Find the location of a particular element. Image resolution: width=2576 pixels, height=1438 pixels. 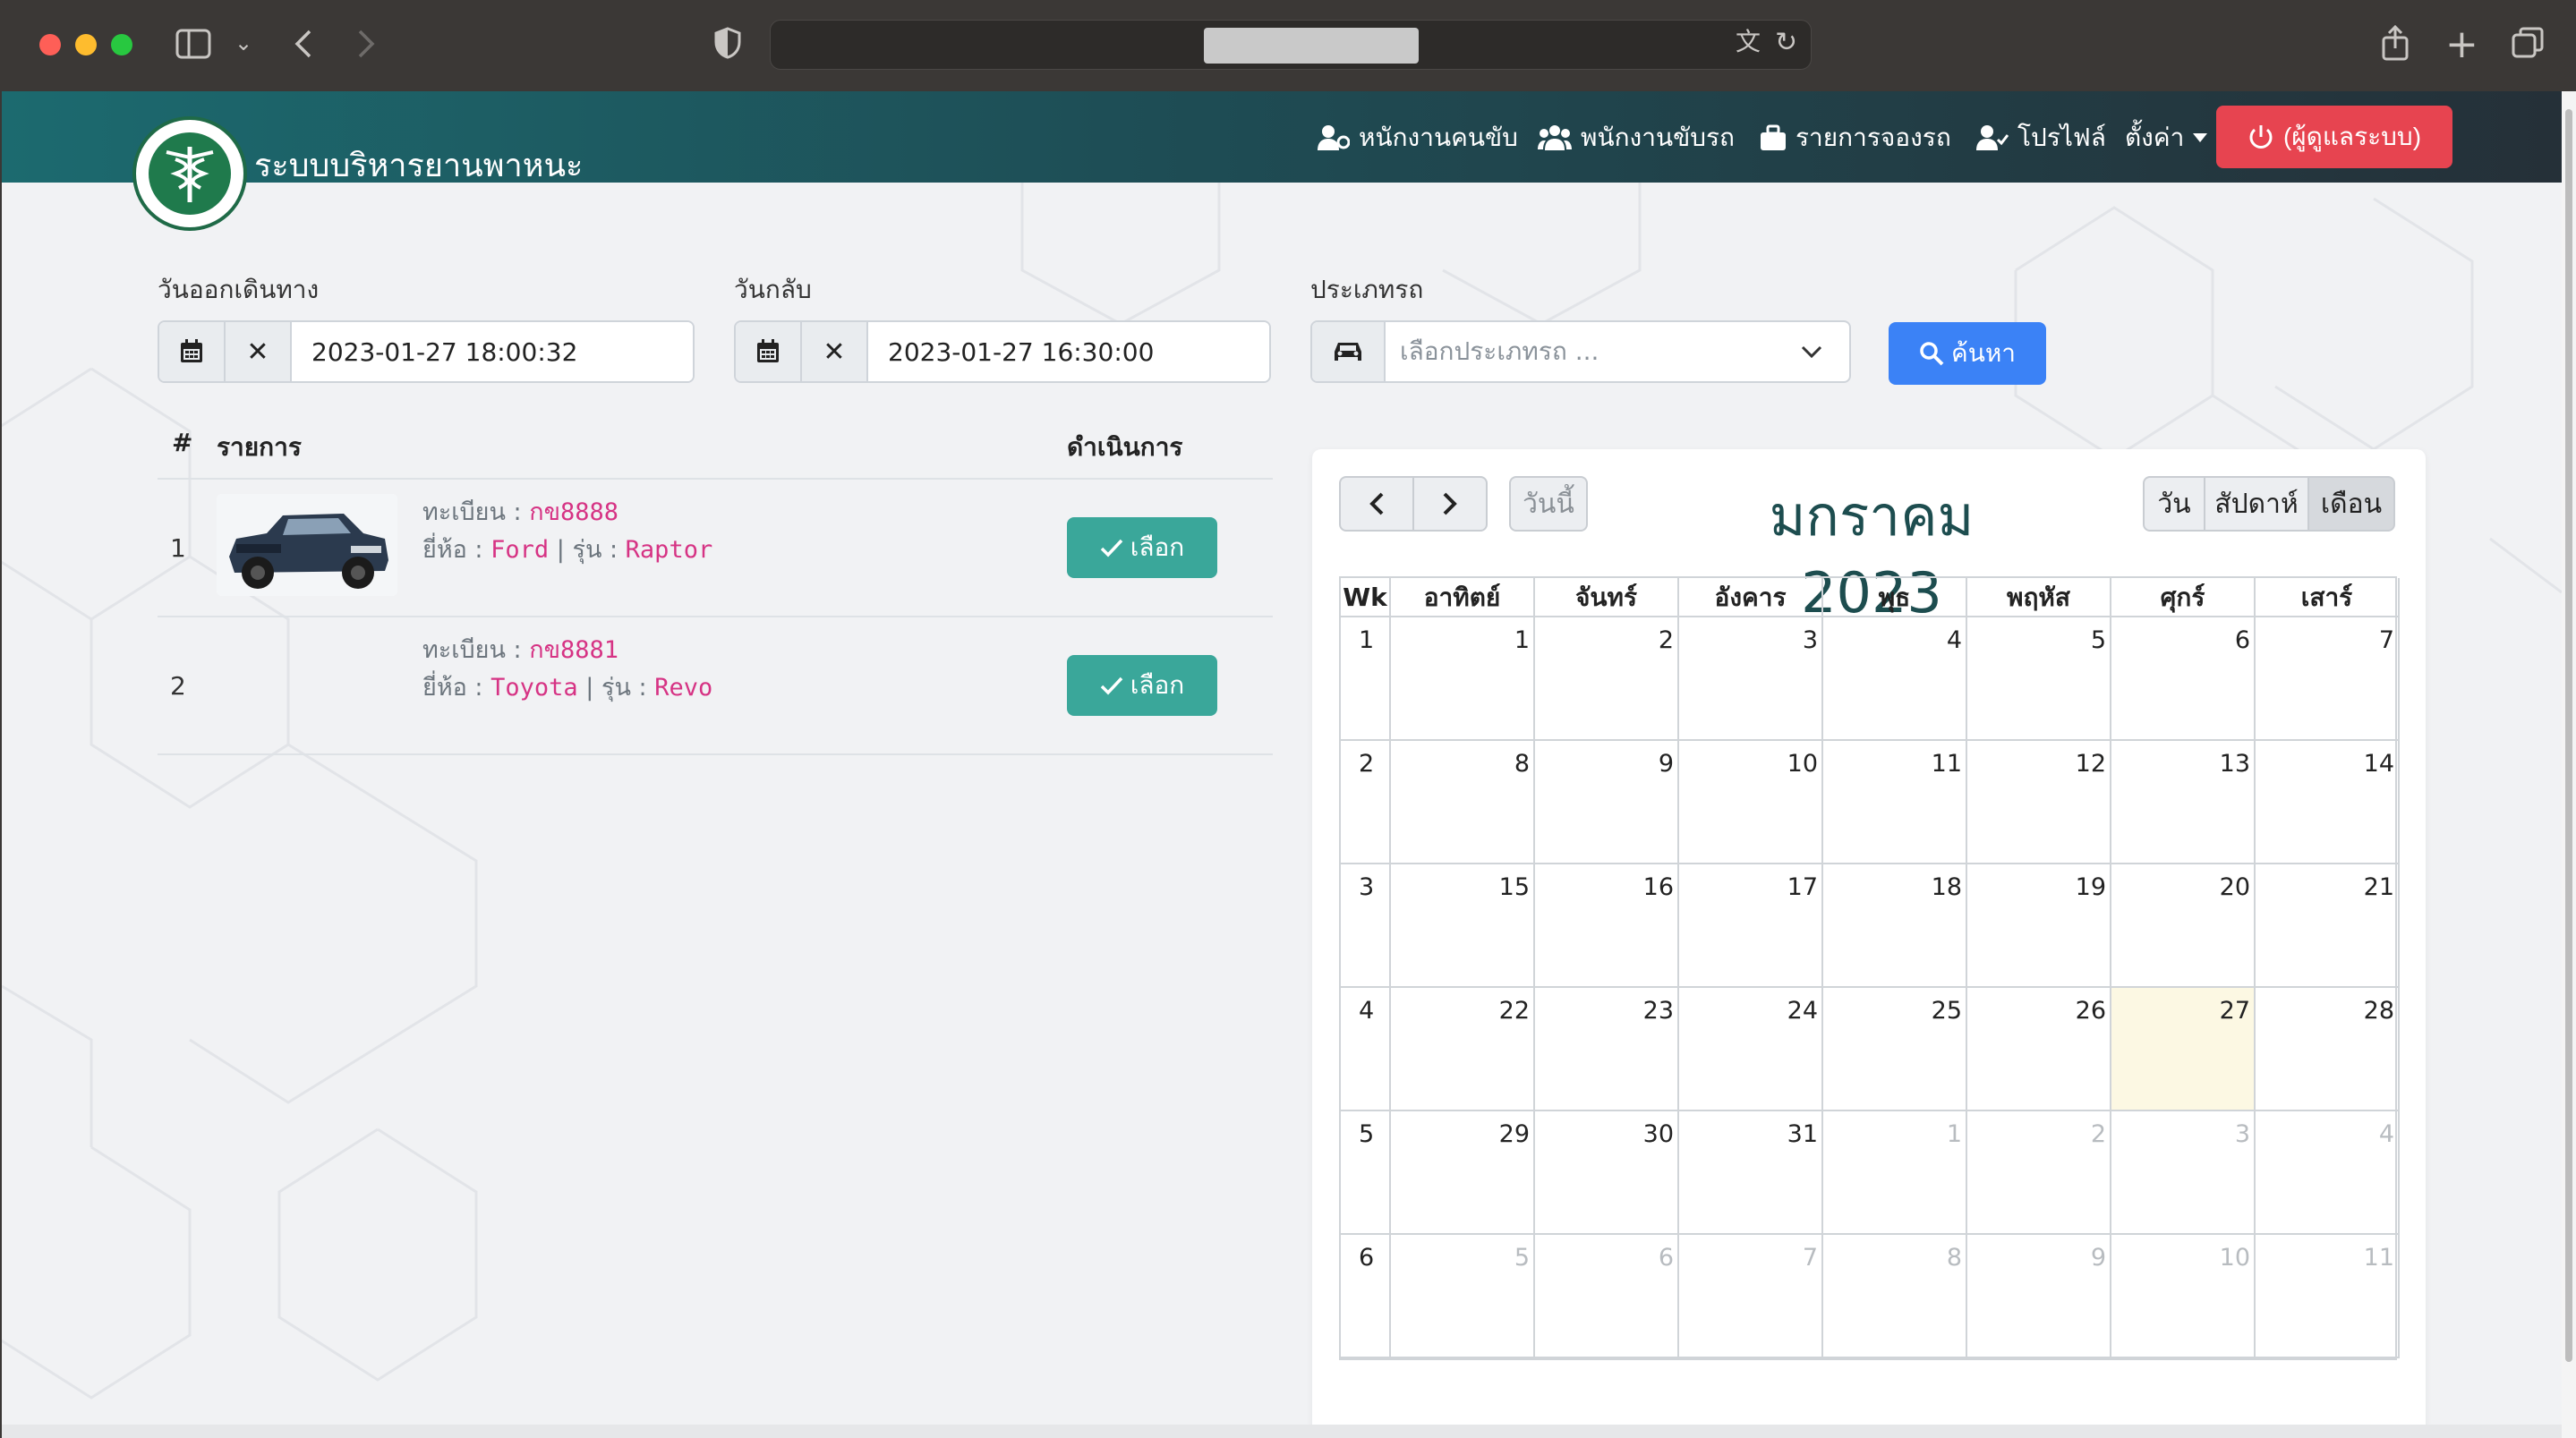

col-action-header: ดำเนินการ is located at coordinates (1125, 447).